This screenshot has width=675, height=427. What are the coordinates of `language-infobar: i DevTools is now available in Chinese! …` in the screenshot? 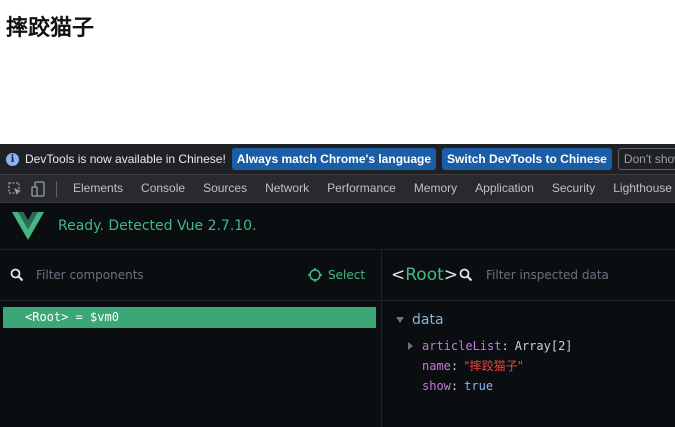 It's located at (337, 159).